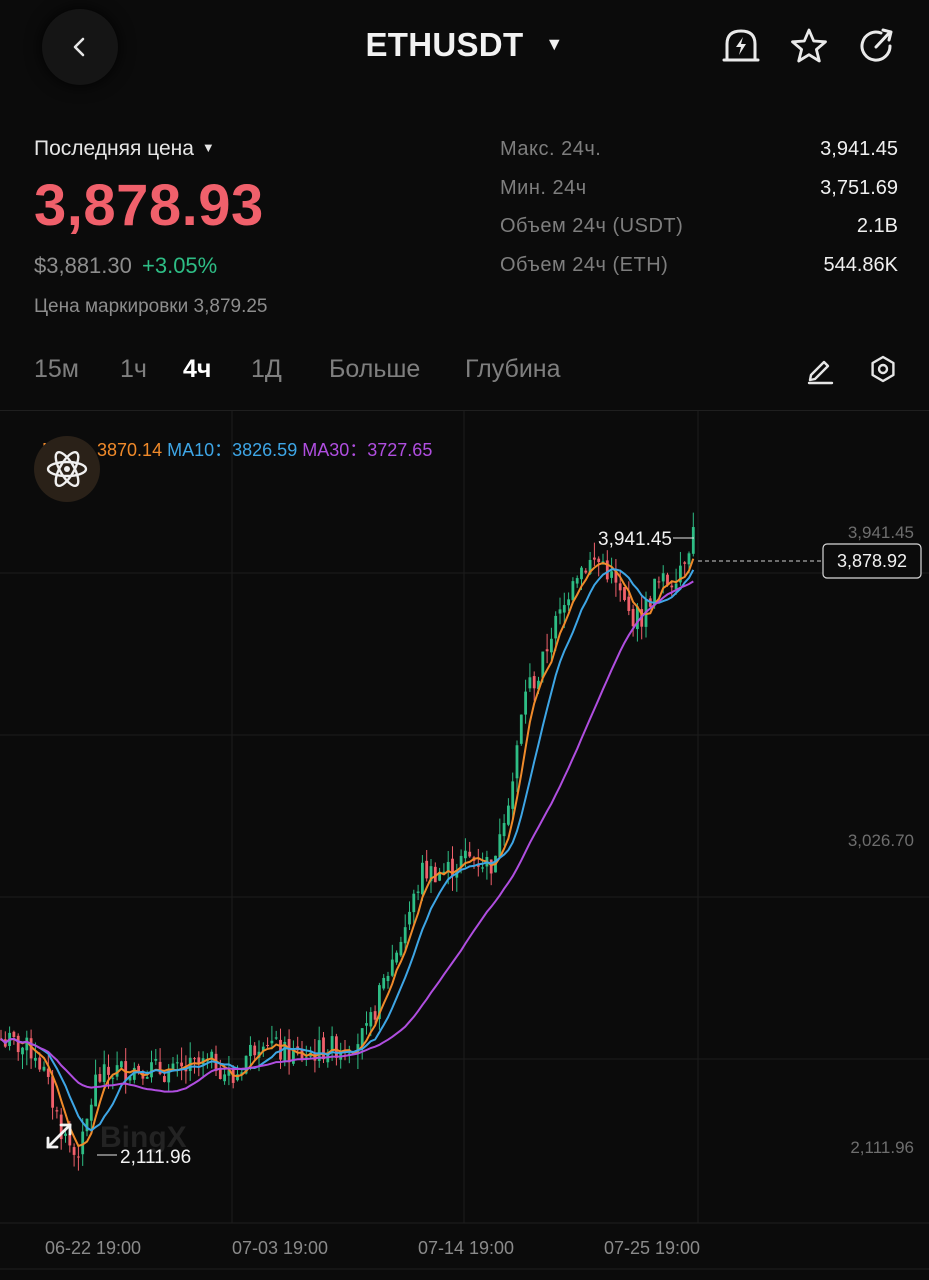  I want to click on last-price-selector: Последняя цена ▼, so click(124, 149).